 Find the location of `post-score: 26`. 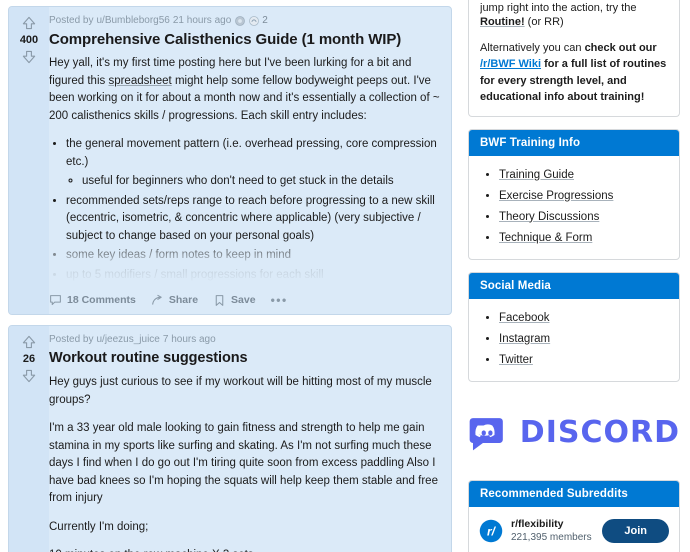

post-score: 26 is located at coordinates (29, 359).